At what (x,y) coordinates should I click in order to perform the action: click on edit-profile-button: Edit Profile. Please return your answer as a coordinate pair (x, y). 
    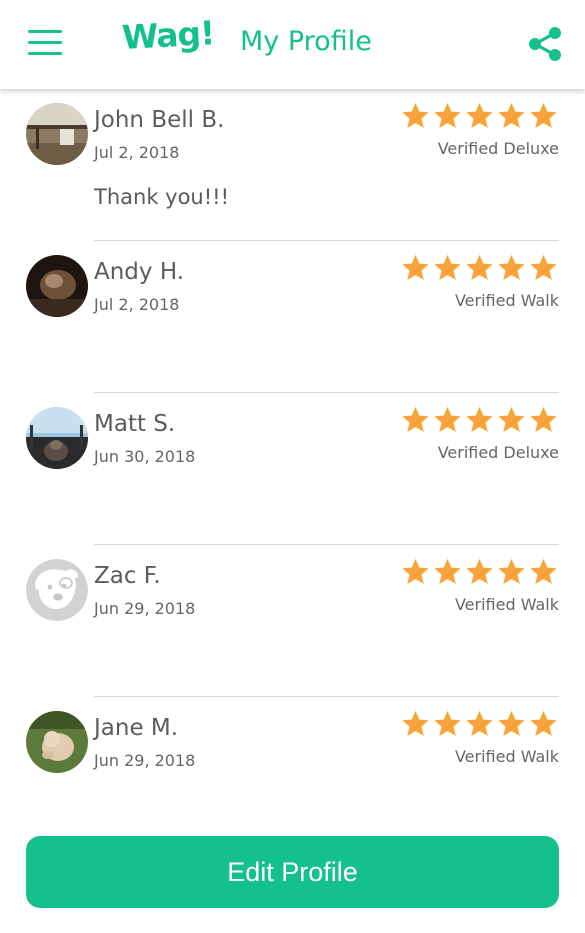
    Looking at the image, I should click on (292, 872).